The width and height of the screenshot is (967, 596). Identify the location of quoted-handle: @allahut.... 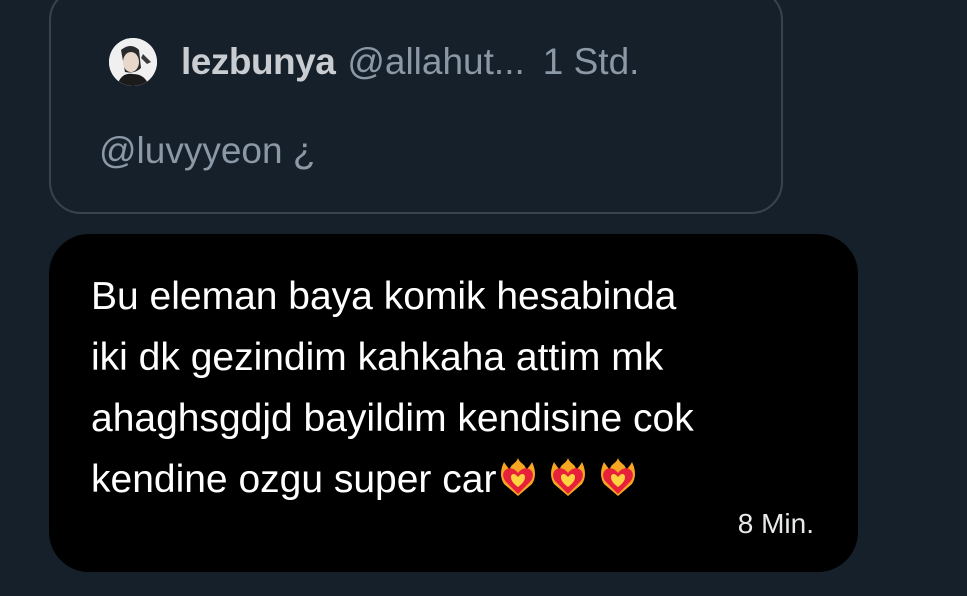
(435, 62).